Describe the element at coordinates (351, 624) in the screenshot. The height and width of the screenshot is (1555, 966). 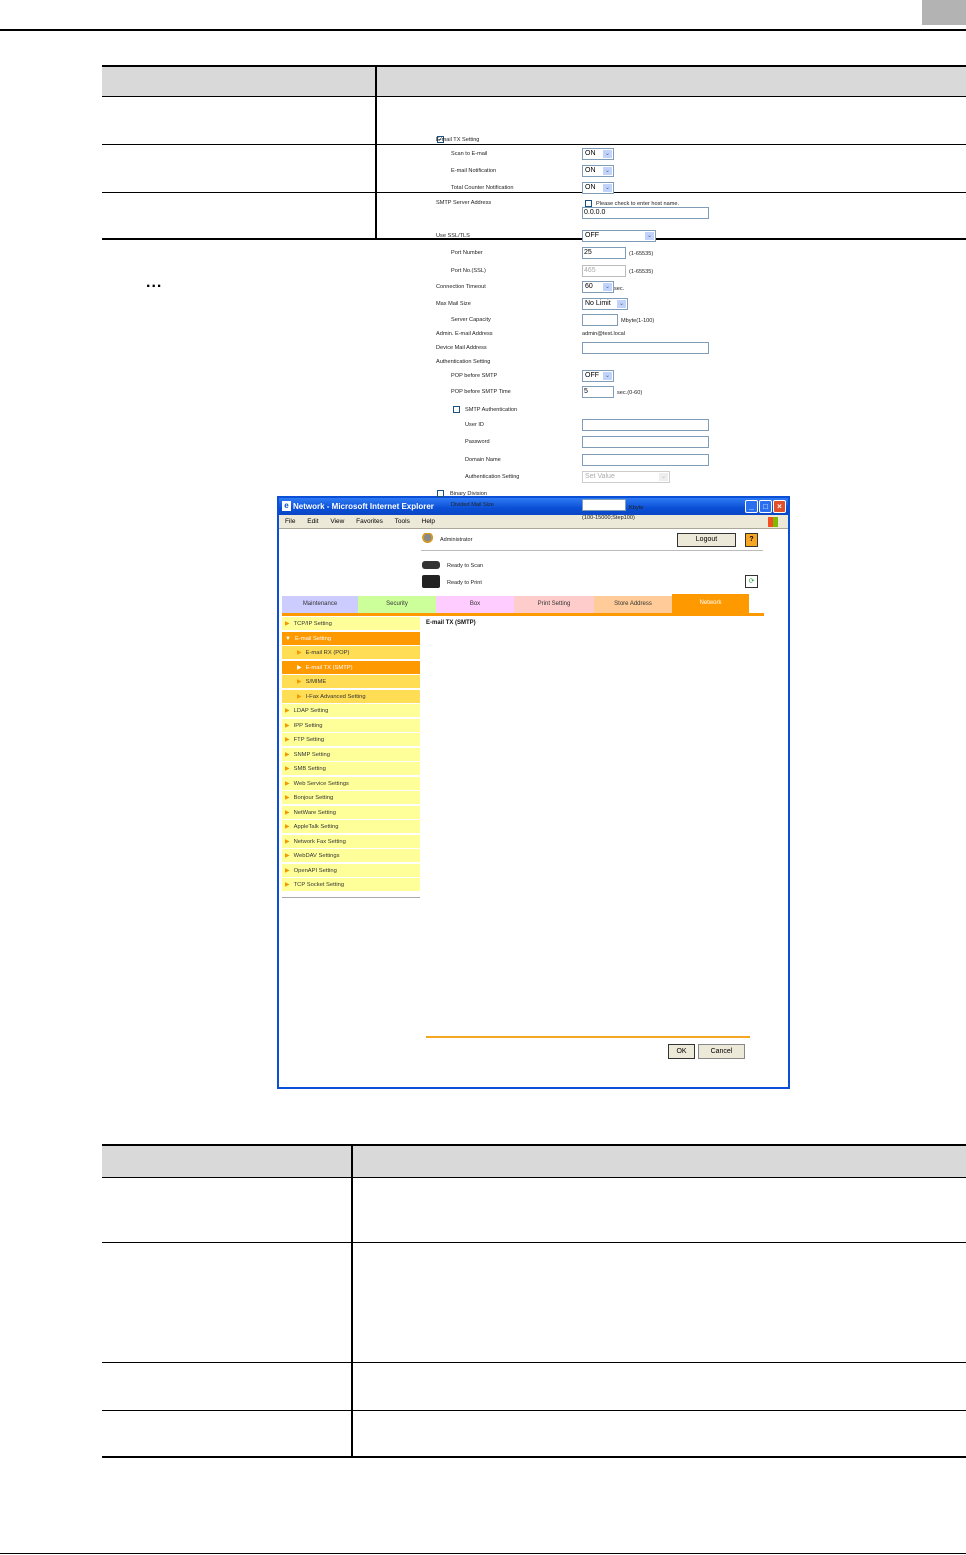
I see `sidebar-item: ▶ TCP/IP Setting` at that location.